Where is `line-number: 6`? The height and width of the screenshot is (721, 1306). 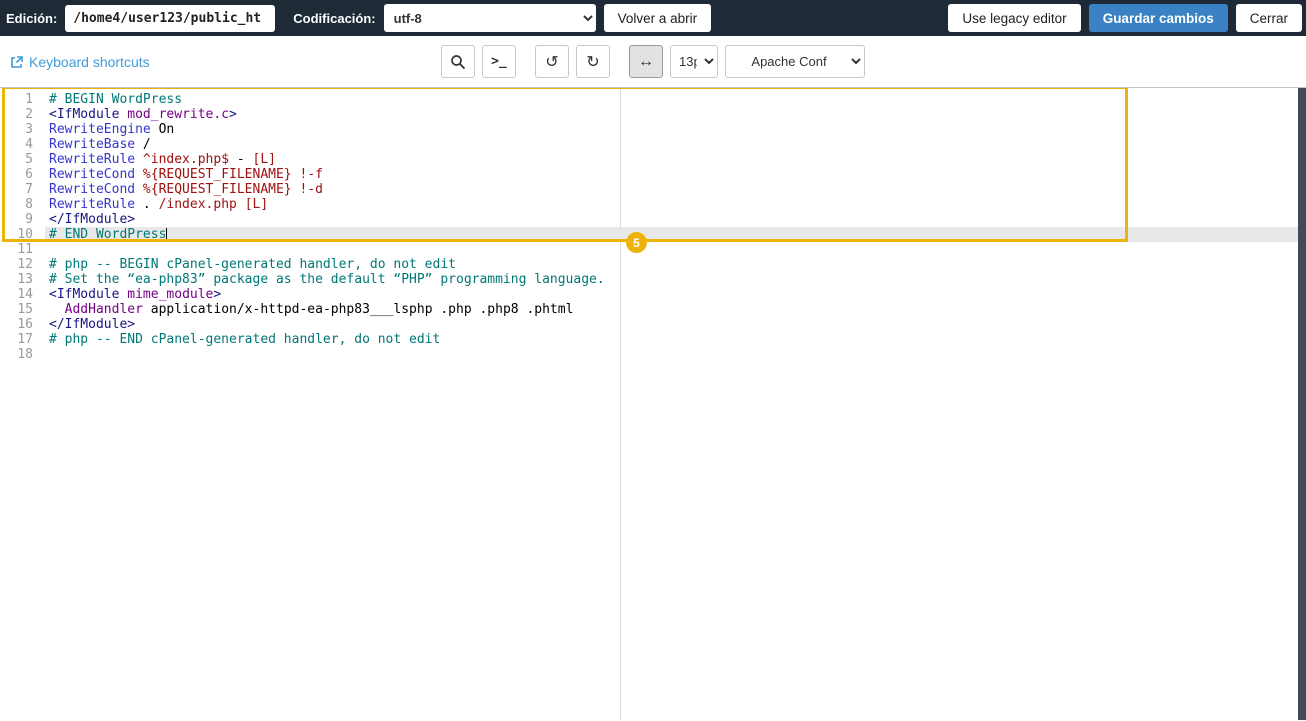
line-number: 6 is located at coordinates (29, 174).